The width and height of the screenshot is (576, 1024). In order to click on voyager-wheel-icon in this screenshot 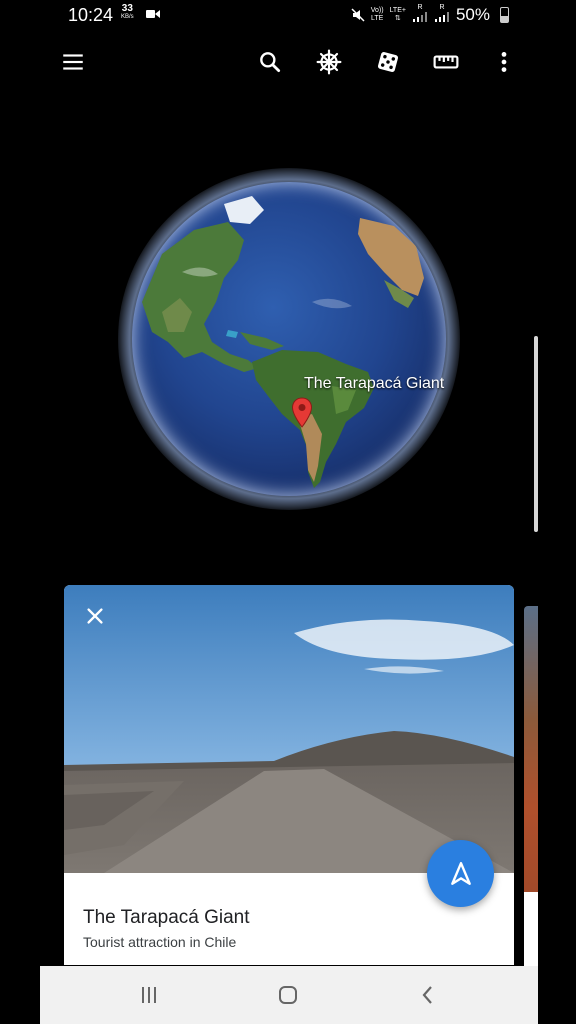, I will do `click(329, 62)`.